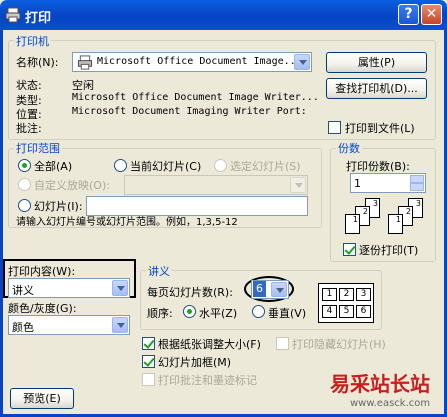  What do you see at coordinates (24, 184) in the screenshot?
I see `custom-show-radio` at bounding box center [24, 184].